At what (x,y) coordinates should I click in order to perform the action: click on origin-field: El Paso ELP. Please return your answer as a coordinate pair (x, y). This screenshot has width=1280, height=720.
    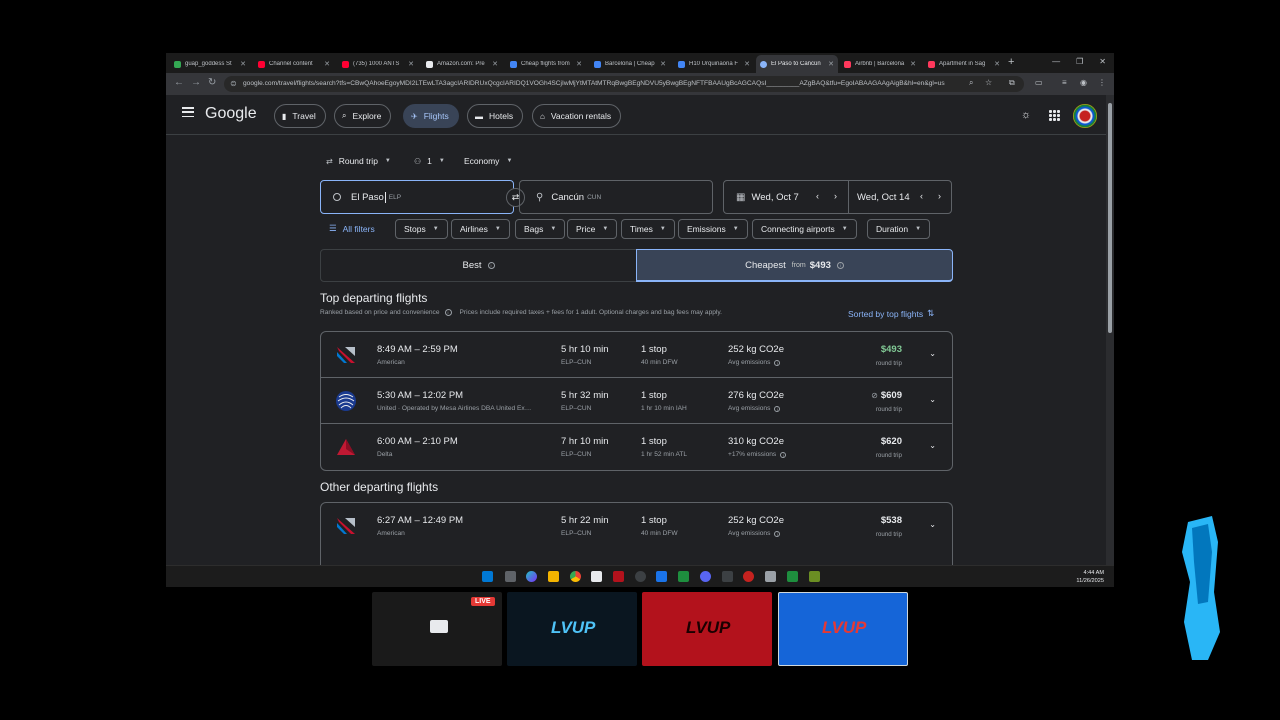
    Looking at the image, I should click on (417, 197).